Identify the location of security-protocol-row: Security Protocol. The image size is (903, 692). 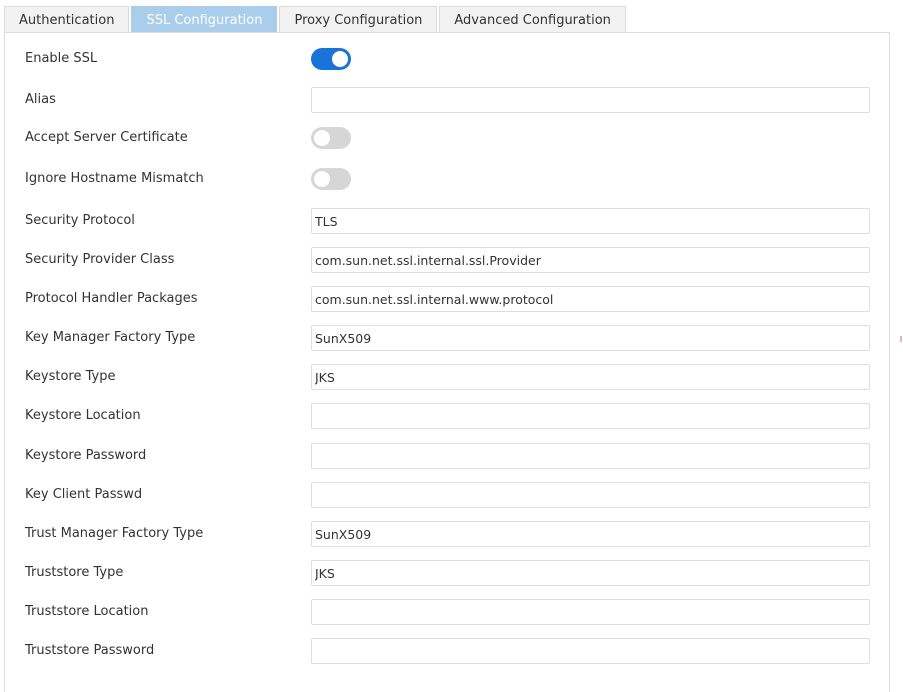
(447, 221).